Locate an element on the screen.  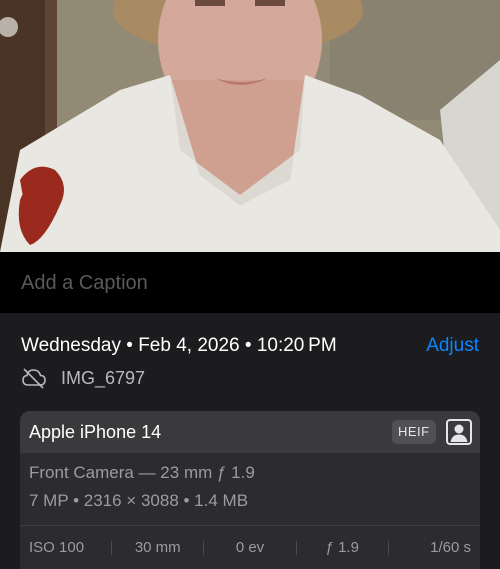
device-name: Apple iPhone 14 is located at coordinates (95, 432).